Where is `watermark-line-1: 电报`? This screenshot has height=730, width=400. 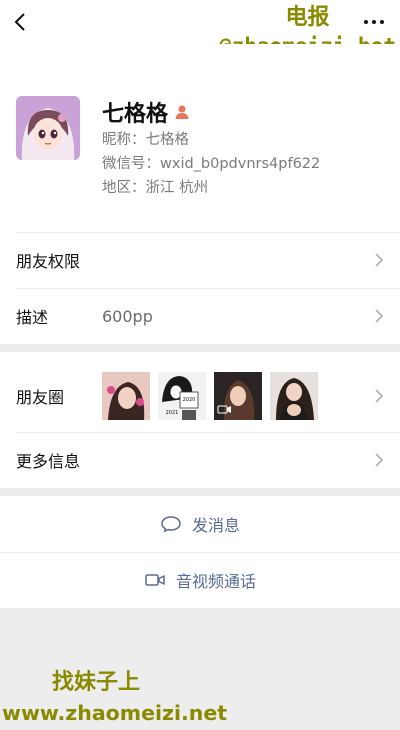
watermark-line-1: 电报 is located at coordinates (307, 17).